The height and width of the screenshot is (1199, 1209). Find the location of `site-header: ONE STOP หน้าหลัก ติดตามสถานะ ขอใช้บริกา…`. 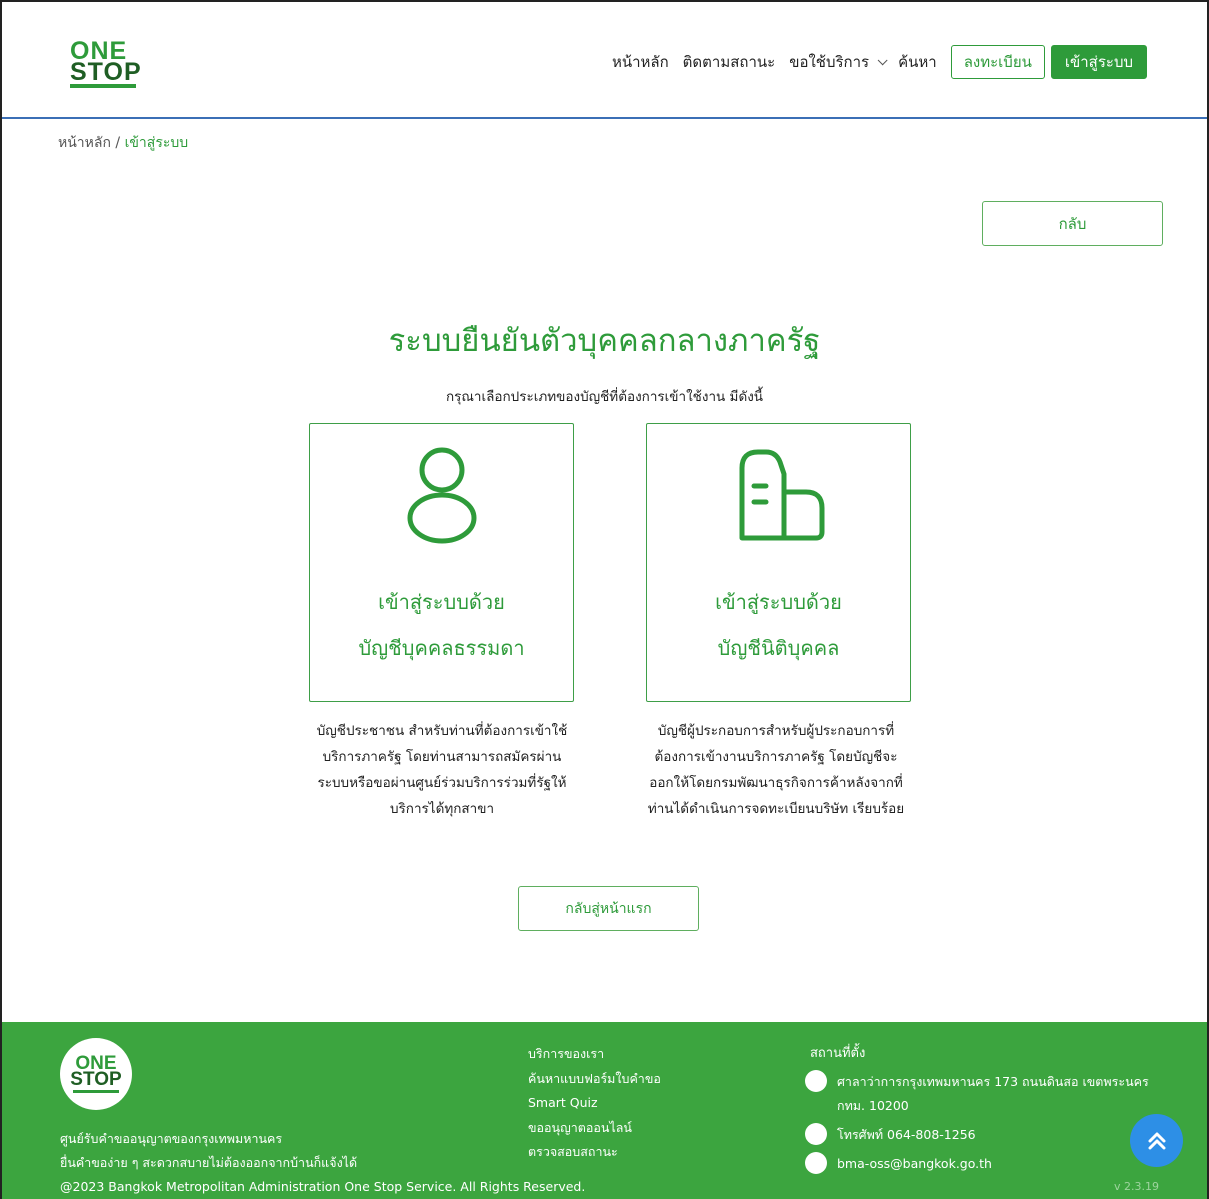

site-header: ONE STOP หน้าหลัก ติดตามสถานะ ขอใช้บริกา… is located at coordinates (604, 60).